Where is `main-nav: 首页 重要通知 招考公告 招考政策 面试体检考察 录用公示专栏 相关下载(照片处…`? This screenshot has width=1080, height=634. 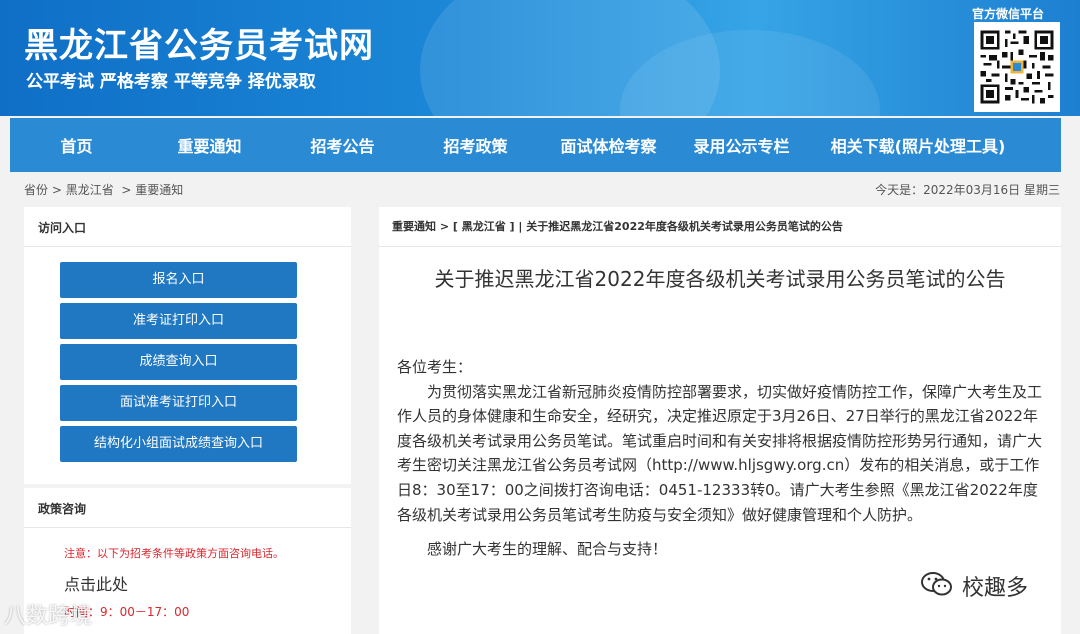 main-nav: 首页 重要通知 招考公告 招考政策 面试体检考察 录用公示专栏 相关下载(照片处… is located at coordinates (535, 145).